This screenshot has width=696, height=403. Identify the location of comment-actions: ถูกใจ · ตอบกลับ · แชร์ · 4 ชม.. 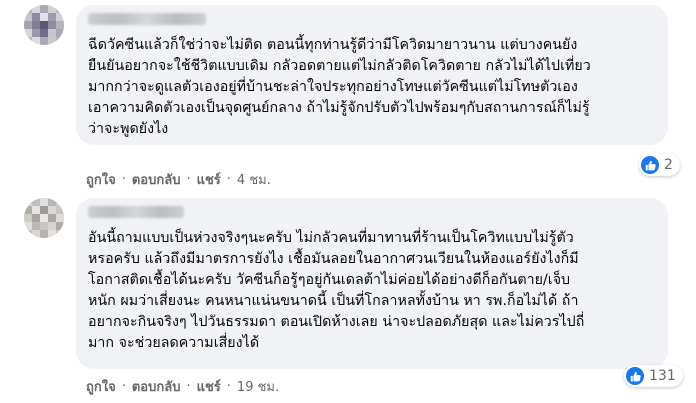
(178, 179).